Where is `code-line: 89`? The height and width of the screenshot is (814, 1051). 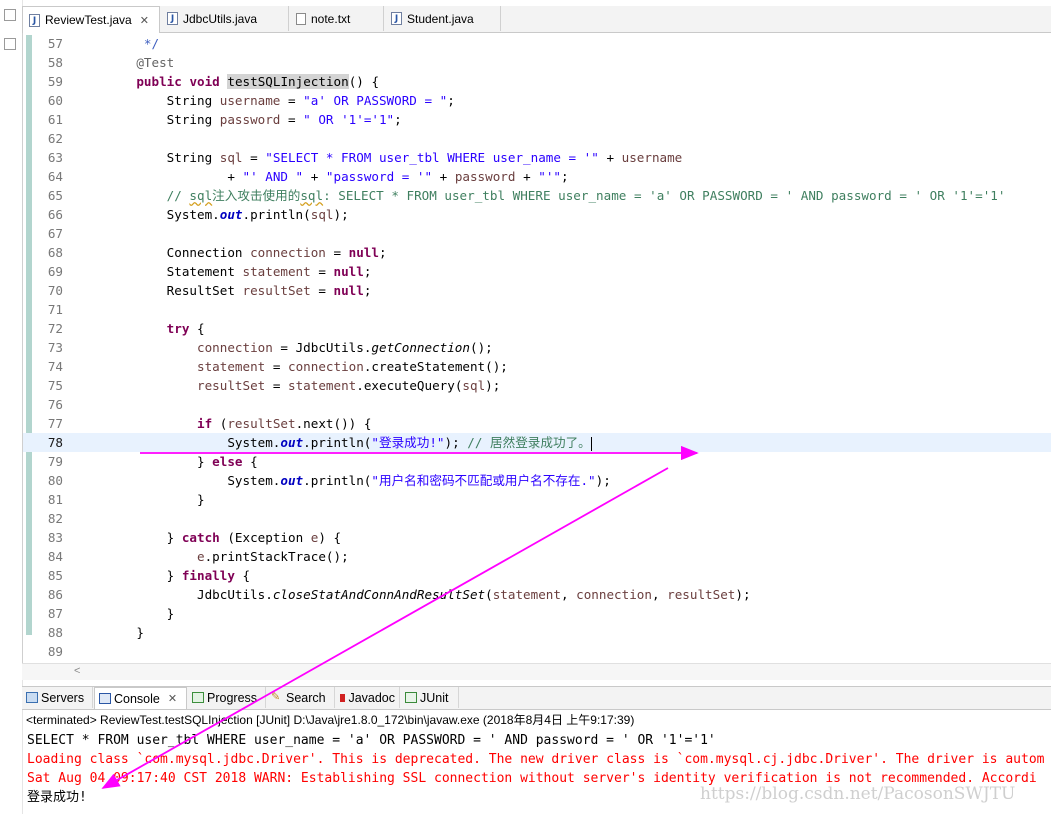
code-line: 89 is located at coordinates (537, 651).